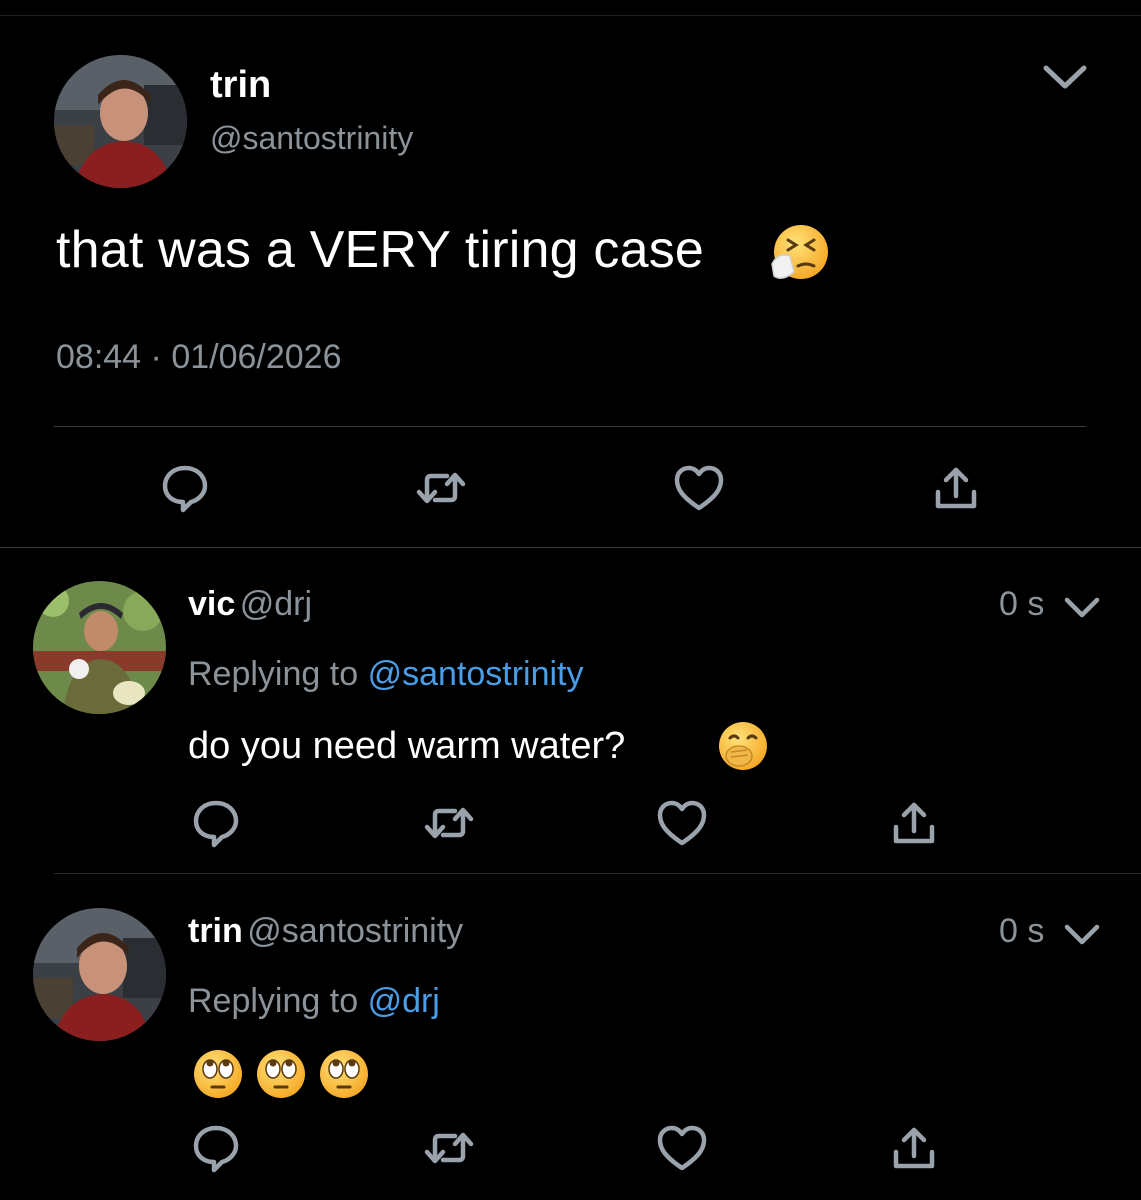 The image size is (1141, 1200). I want to click on sneezing-face-emoji, so click(799, 253).